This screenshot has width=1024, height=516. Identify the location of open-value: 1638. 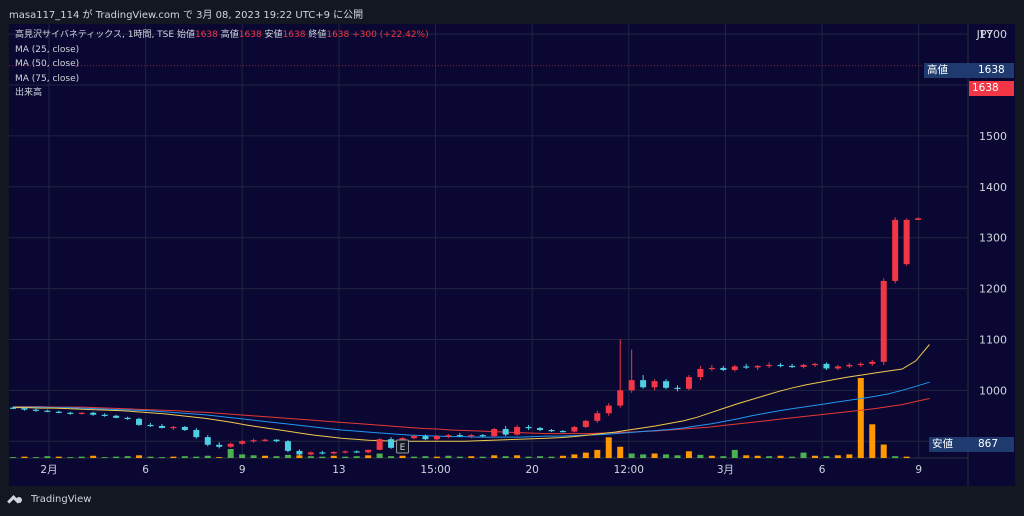
(206, 35).